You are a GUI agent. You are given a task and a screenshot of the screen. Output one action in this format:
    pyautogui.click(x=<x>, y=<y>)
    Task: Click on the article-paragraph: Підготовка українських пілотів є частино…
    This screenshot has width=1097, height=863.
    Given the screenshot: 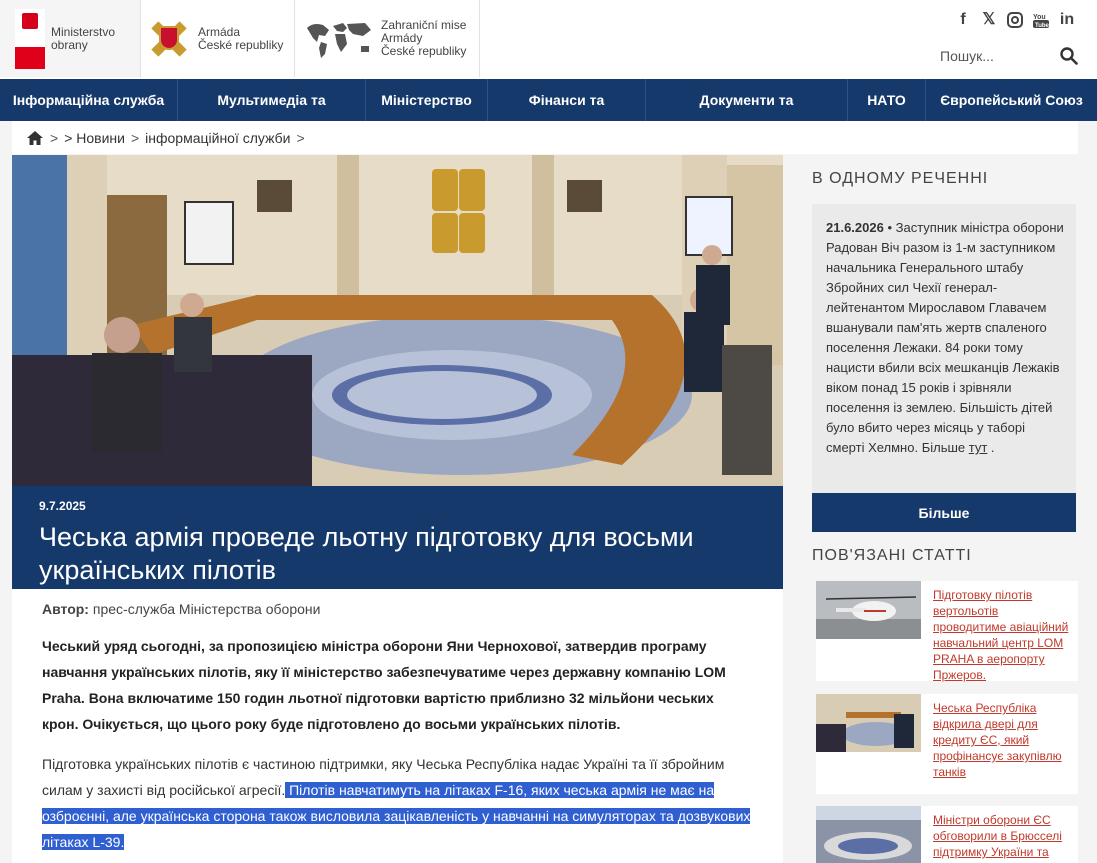 What is the action you would take?
    pyautogui.click(x=397, y=803)
    